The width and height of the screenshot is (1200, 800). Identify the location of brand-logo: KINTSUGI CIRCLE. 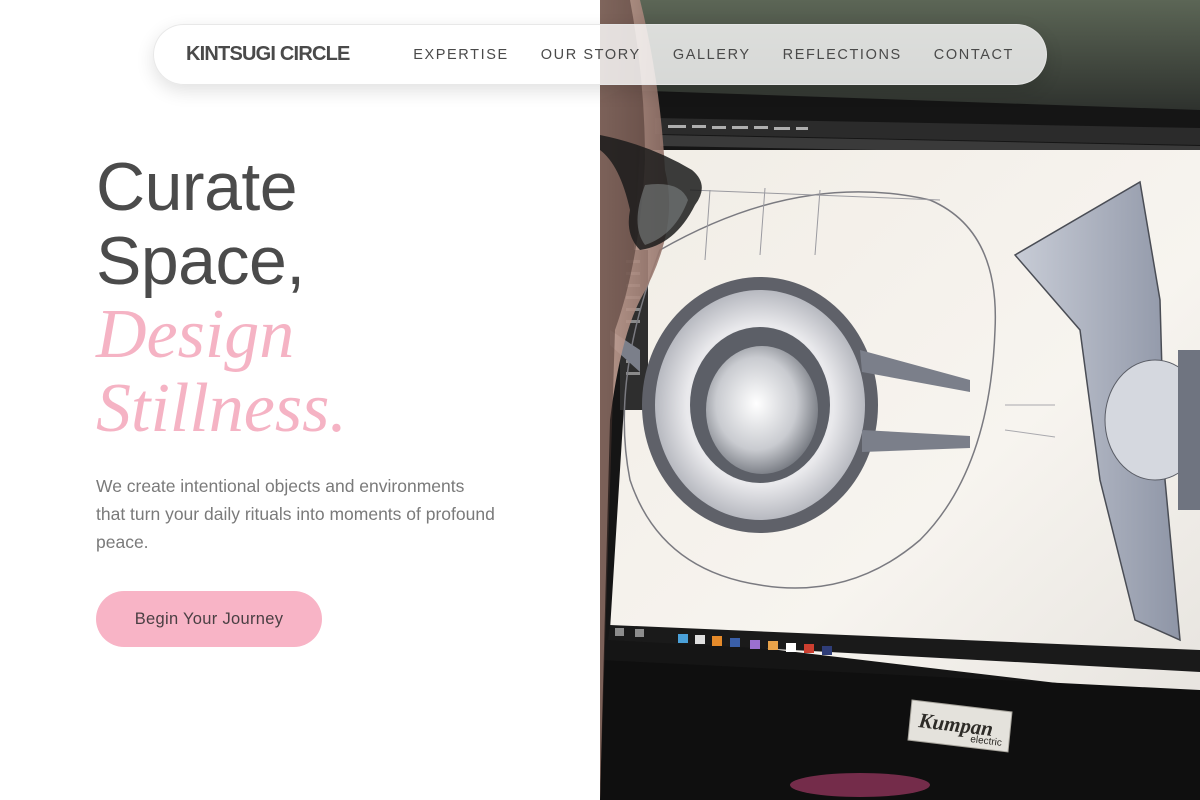
(268, 54).